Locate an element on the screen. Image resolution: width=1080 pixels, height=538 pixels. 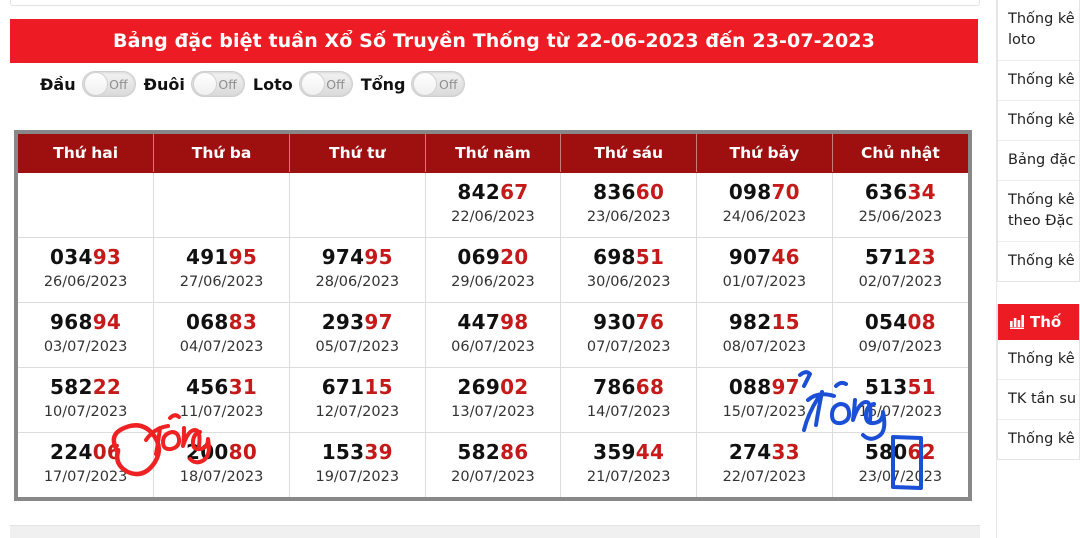
result-cell: 06920 29/06/2023 is located at coordinates (493, 270).